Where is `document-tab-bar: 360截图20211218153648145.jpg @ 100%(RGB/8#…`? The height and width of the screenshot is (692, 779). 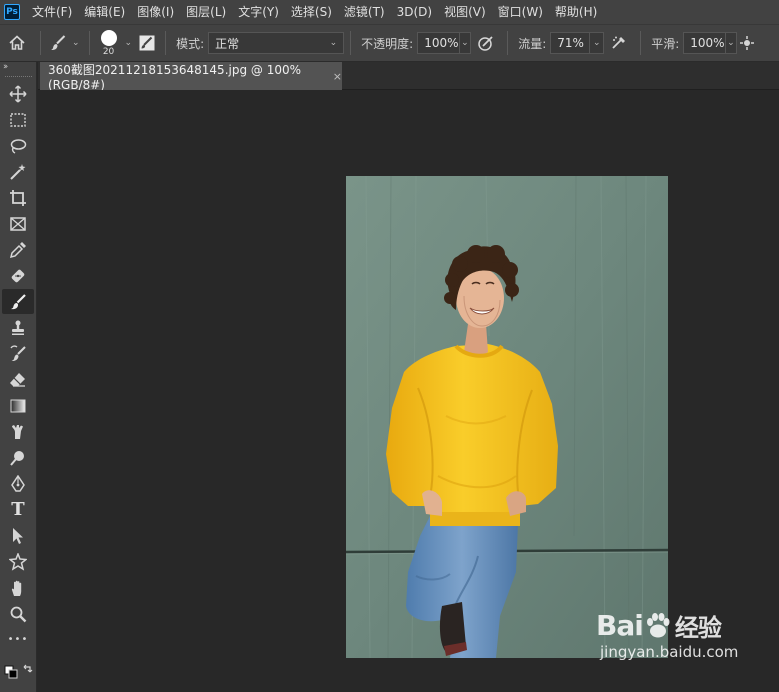
document-tab-bar: 360截图20211218153648145.jpg @ 100%(RGB/8#… is located at coordinates (408, 77).